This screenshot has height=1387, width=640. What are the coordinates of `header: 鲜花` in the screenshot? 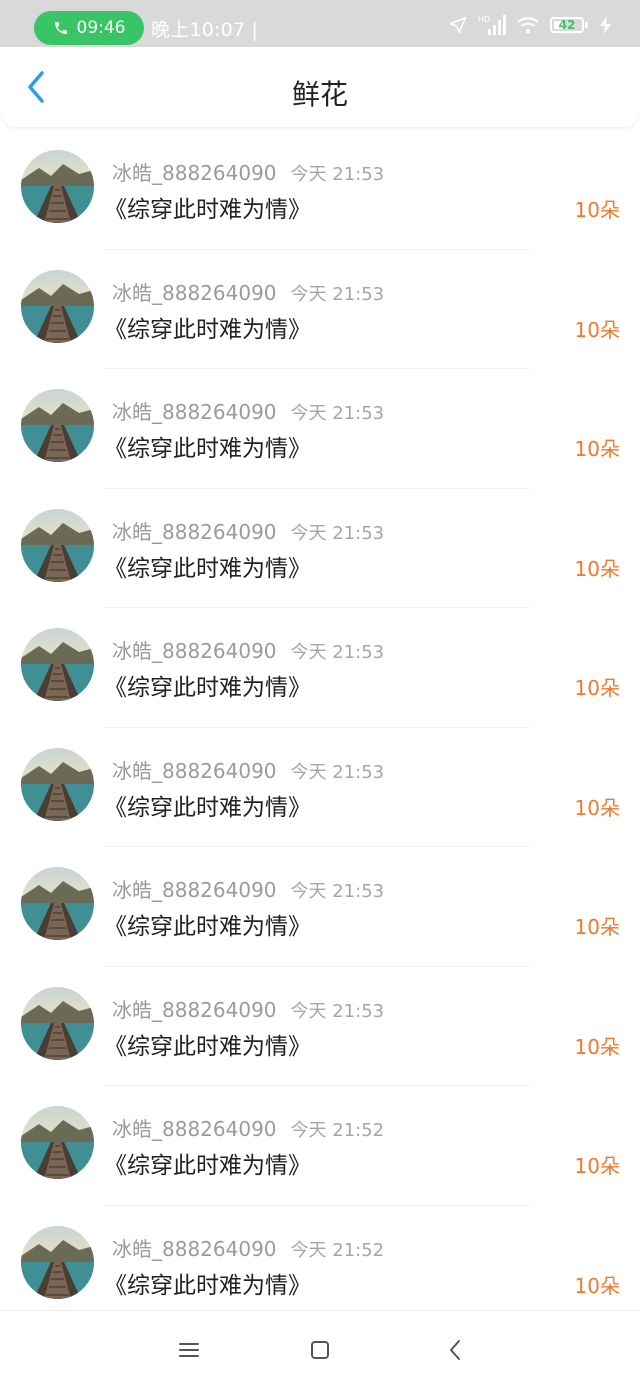 It's located at (320, 87).